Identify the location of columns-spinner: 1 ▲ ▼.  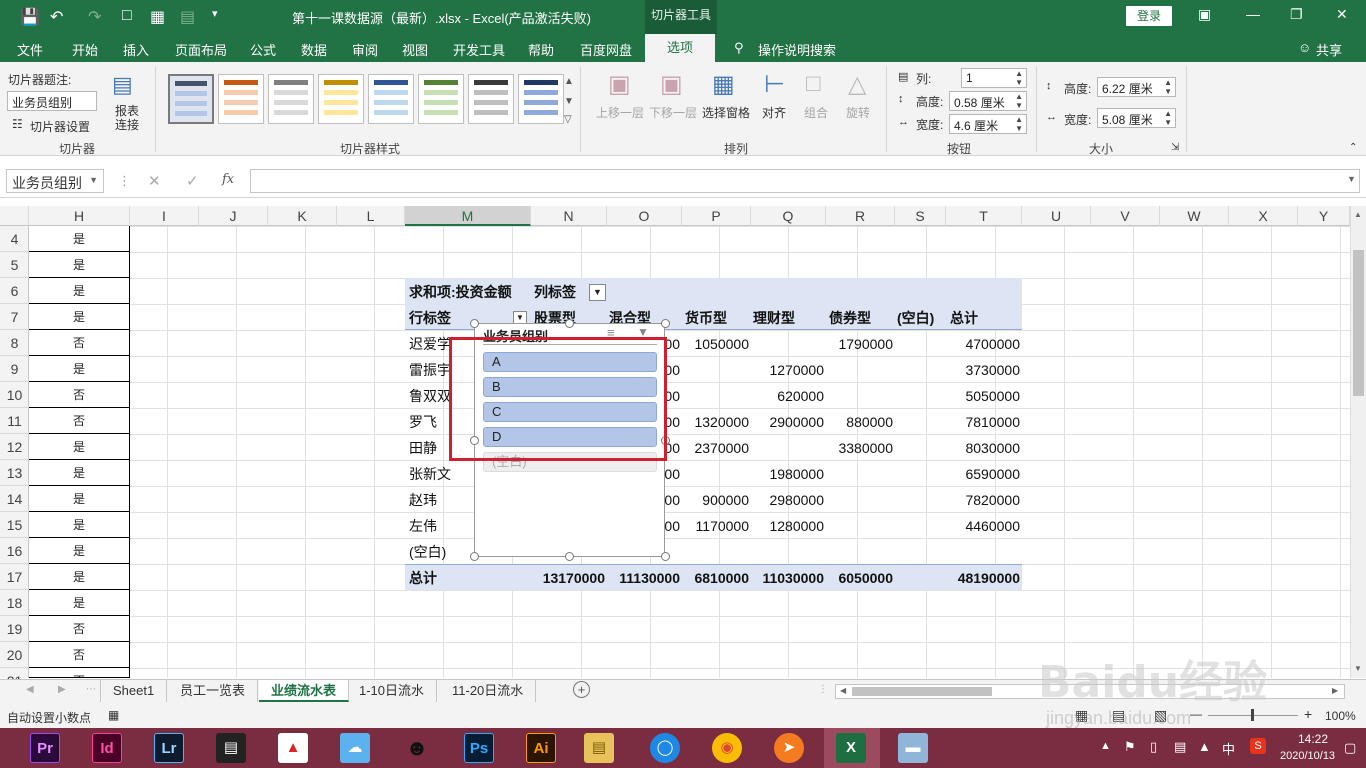
(994, 78).